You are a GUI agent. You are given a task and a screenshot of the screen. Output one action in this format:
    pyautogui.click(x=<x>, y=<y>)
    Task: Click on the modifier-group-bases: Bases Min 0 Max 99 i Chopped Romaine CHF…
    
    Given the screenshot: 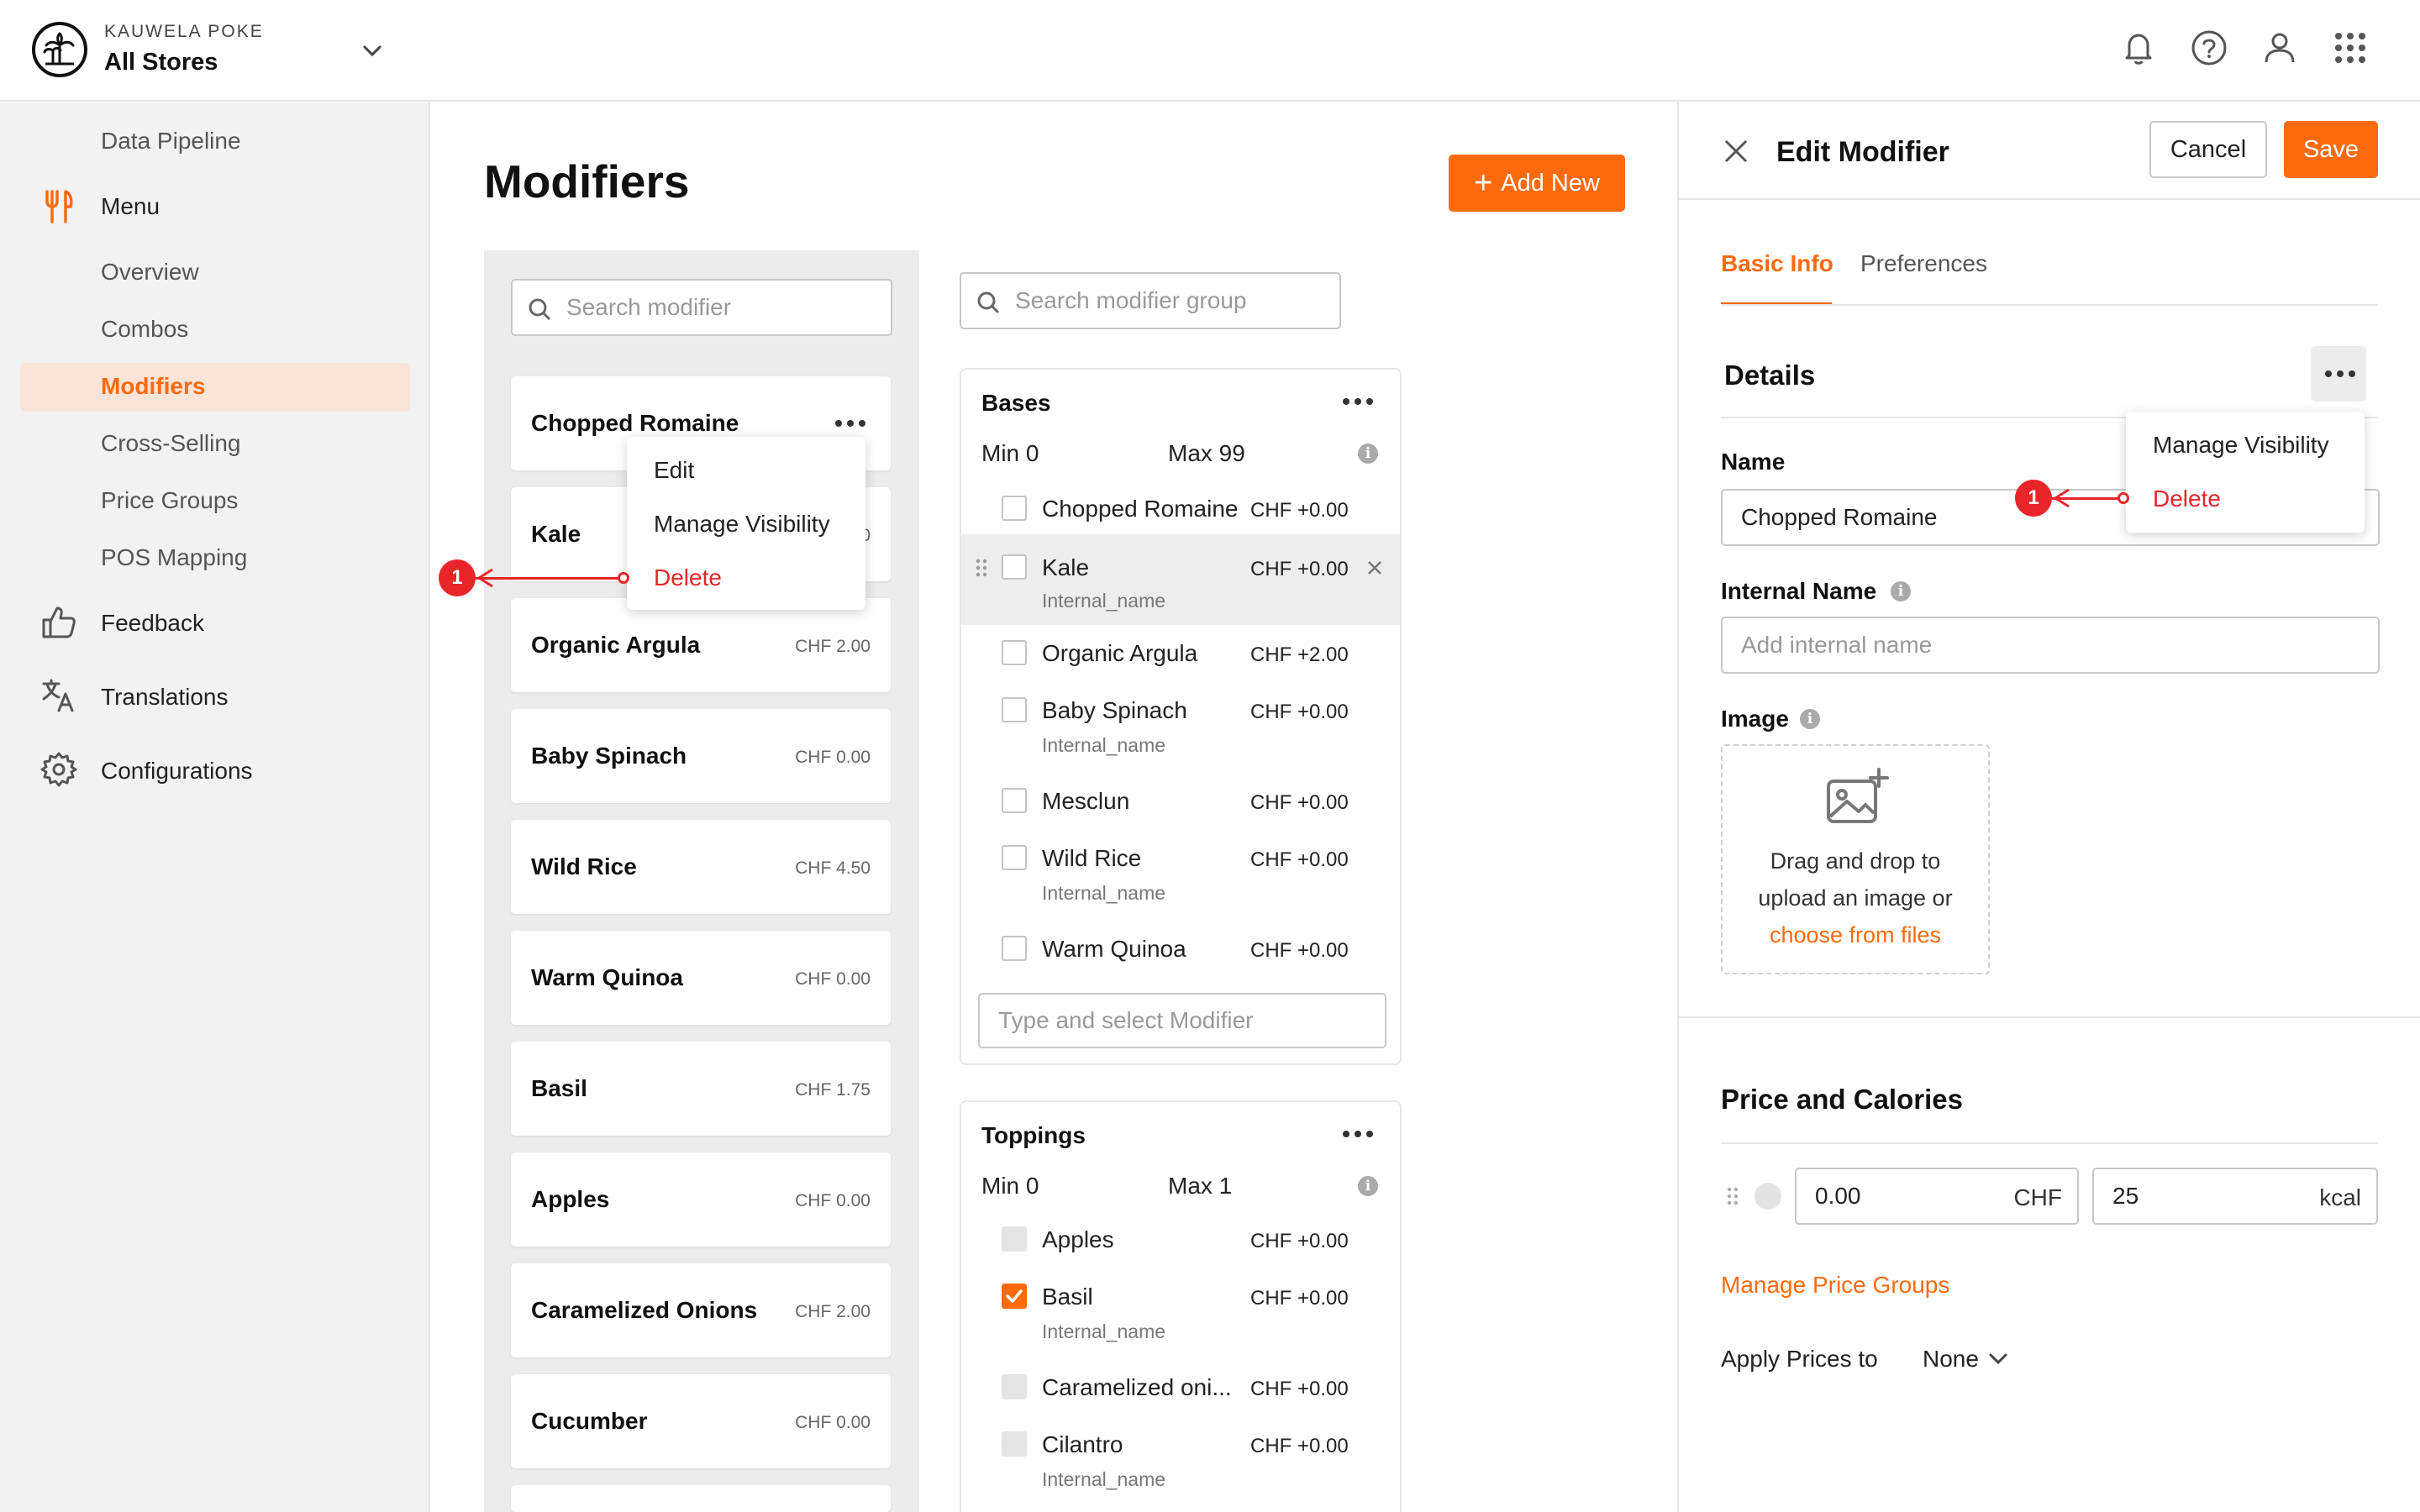 What is the action you would take?
    pyautogui.click(x=1181, y=716)
    